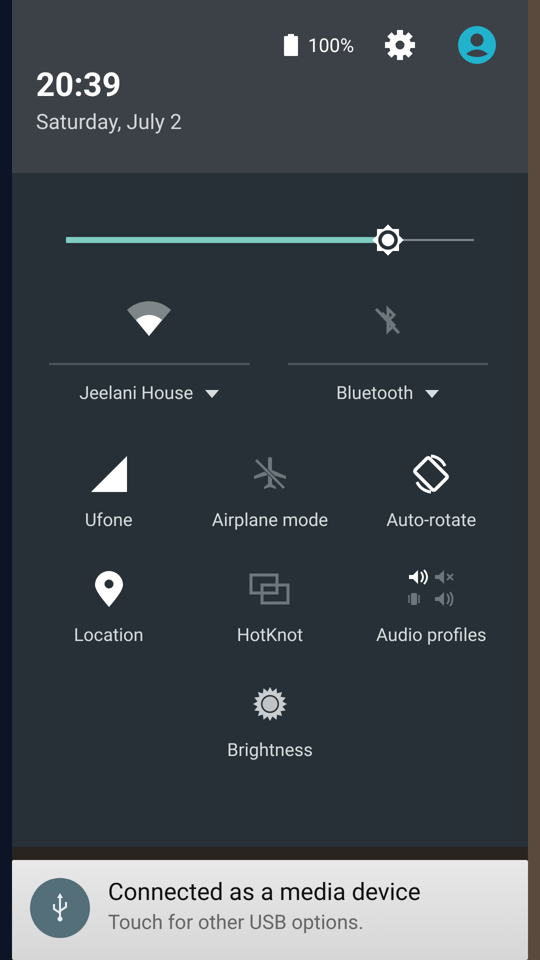 This screenshot has height=960, width=540. What do you see at coordinates (270, 635) in the screenshot?
I see `tile-label: HotKnot` at bounding box center [270, 635].